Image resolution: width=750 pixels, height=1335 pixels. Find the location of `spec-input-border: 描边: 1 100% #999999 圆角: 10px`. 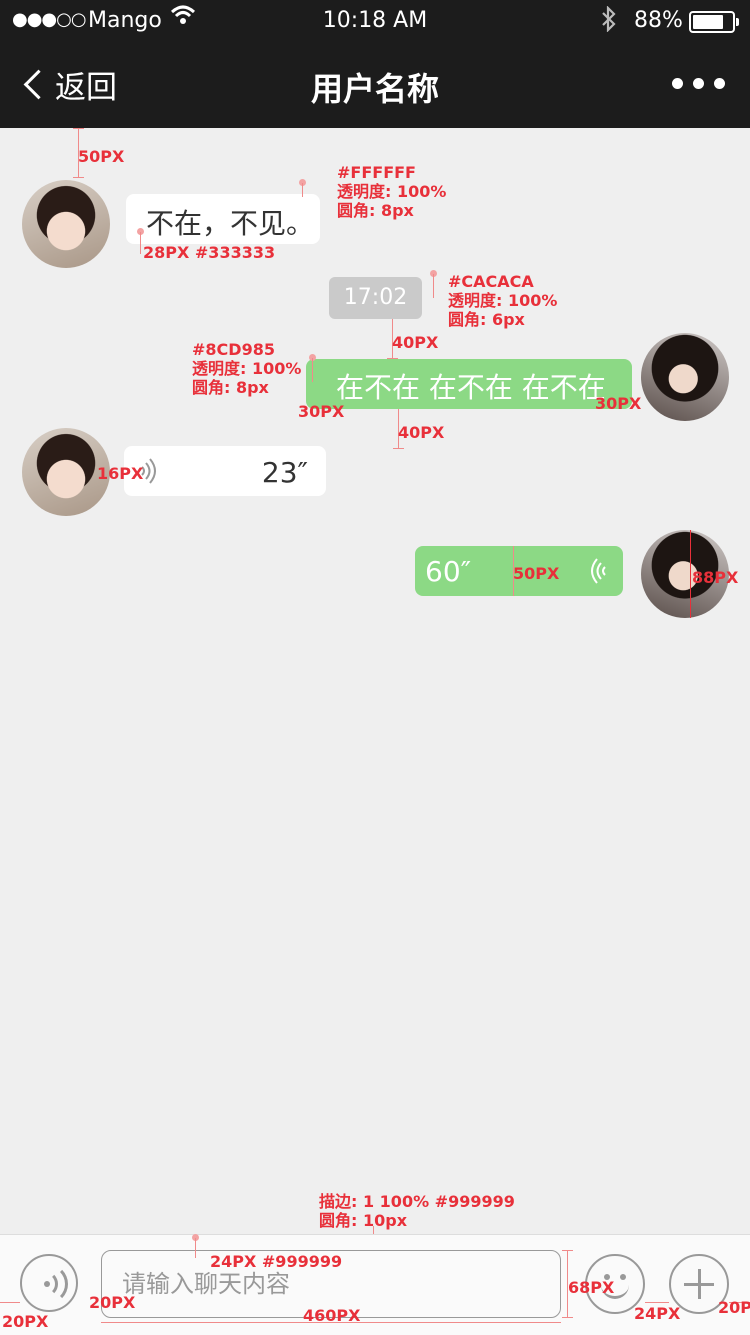

spec-input-border: 描边: 1 100% #999999 圆角: 10px is located at coordinates (417, 1211).